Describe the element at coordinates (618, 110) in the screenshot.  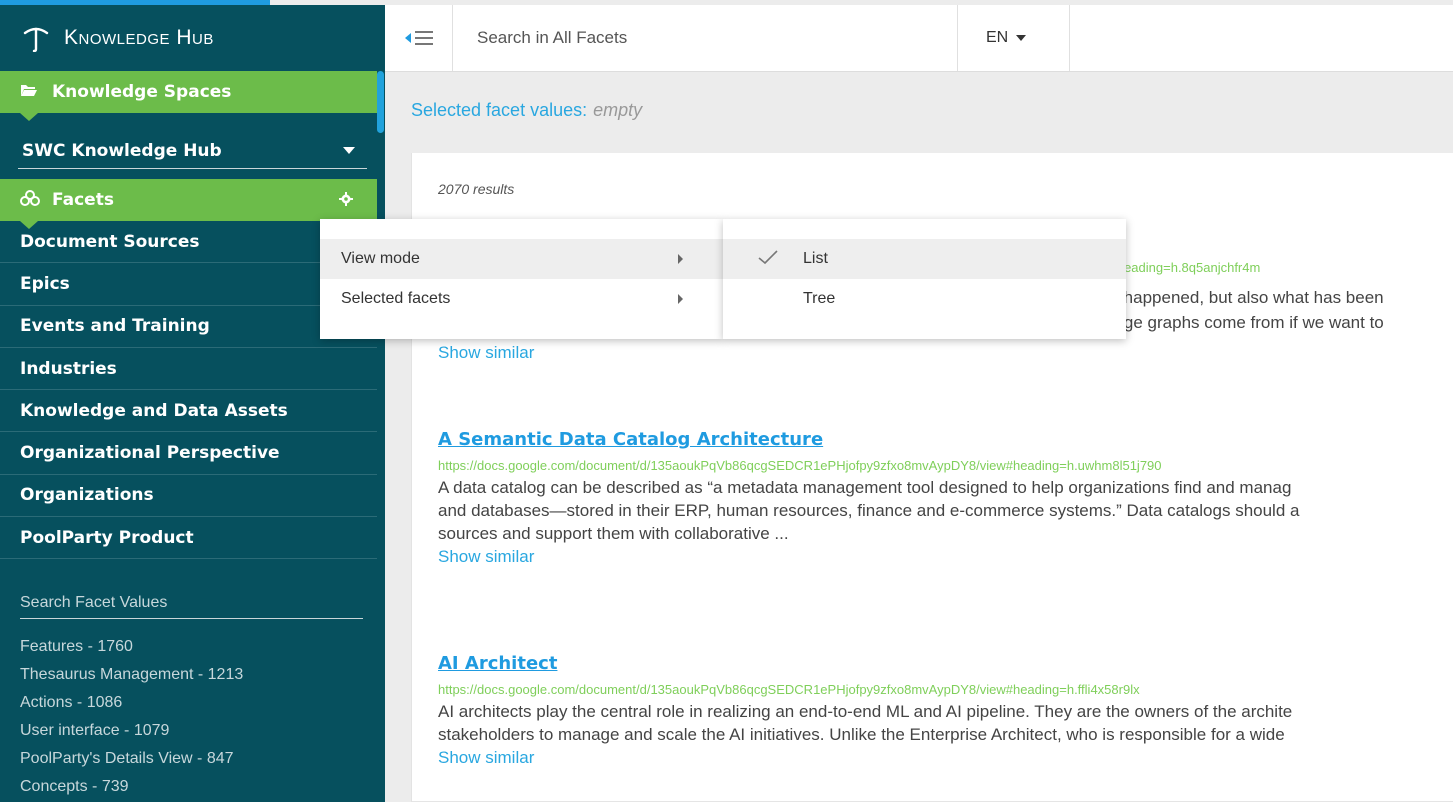
I see `selected-facet-values-empty: empty` at that location.